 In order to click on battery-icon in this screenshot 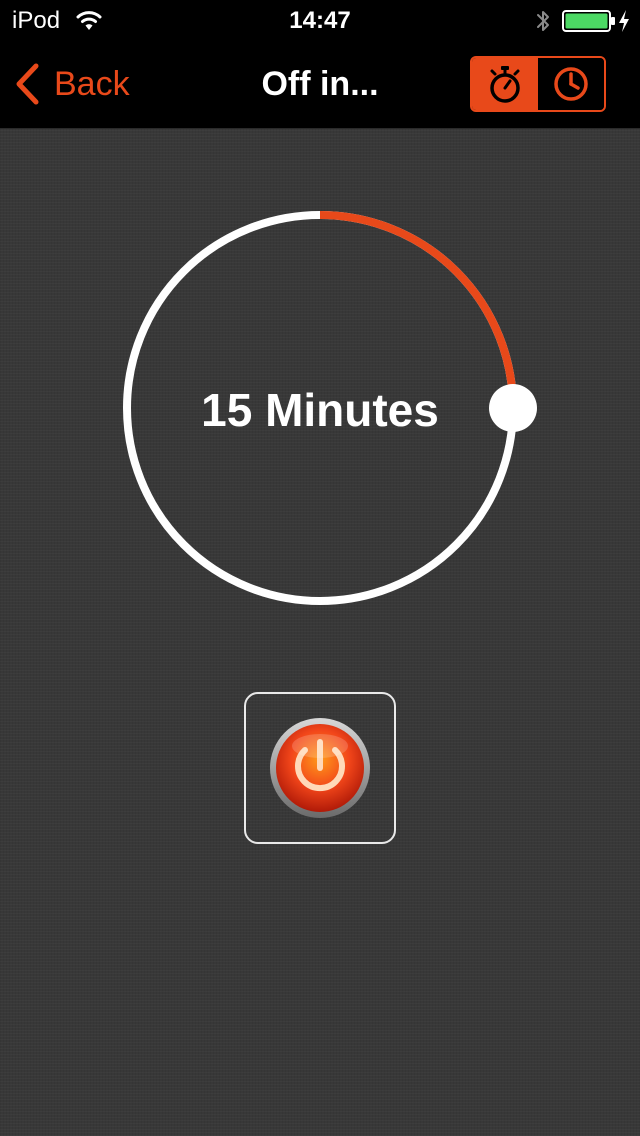, I will do `click(588, 21)`.